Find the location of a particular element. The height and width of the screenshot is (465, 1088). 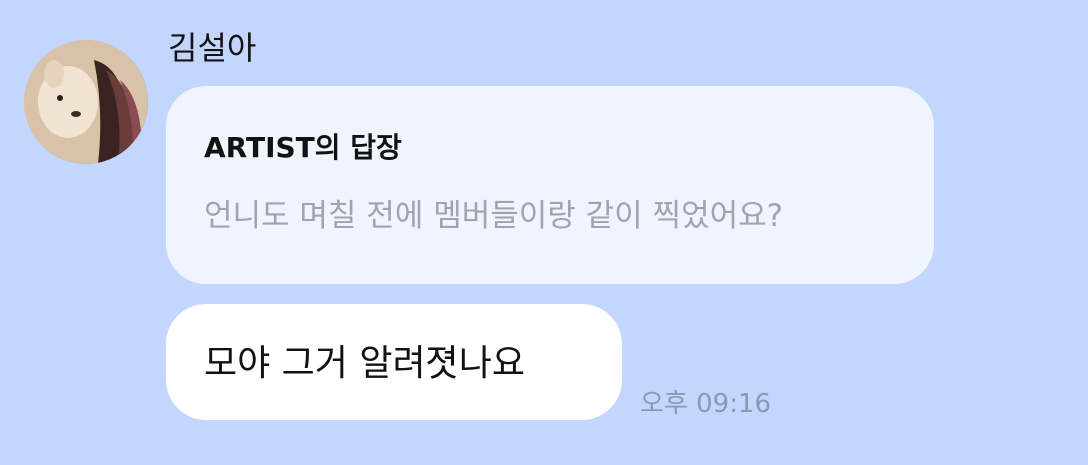

profile-photo-icon is located at coordinates (86, 102).